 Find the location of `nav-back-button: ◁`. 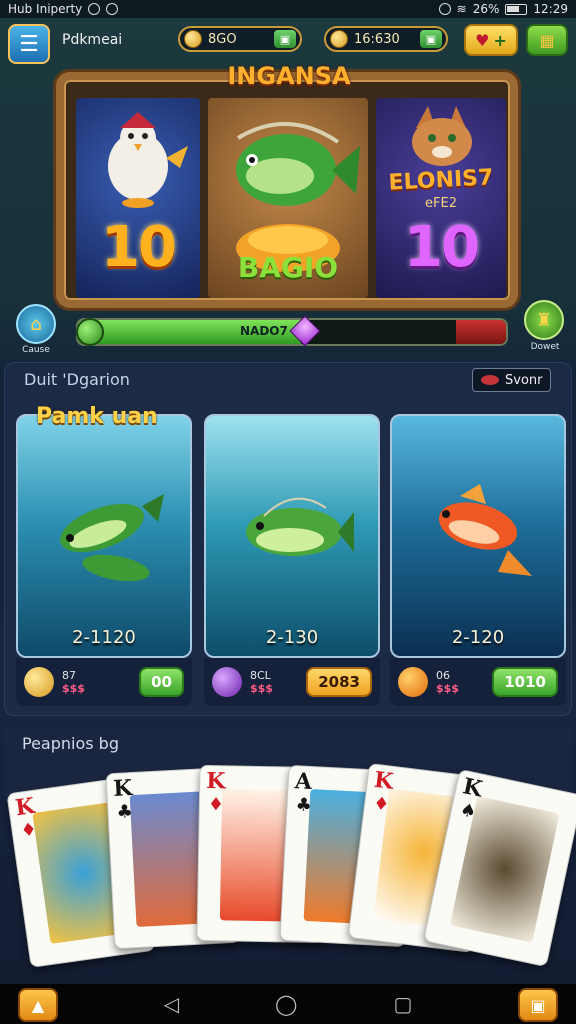

nav-back-button: ◁ is located at coordinates (171, 1004).